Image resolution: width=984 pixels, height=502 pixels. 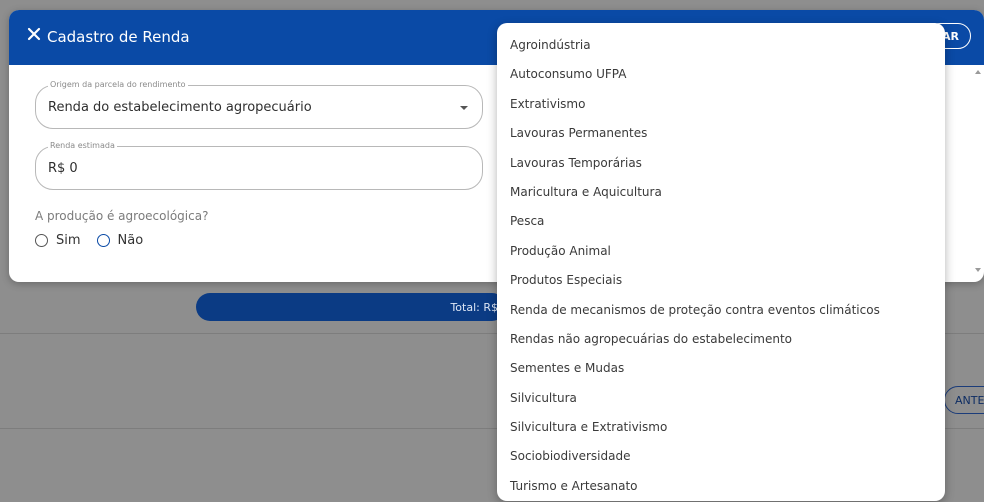 What do you see at coordinates (259, 165) in the screenshot?
I see `estimated-income-input: Renda estimada R$ 0` at bounding box center [259, 165].